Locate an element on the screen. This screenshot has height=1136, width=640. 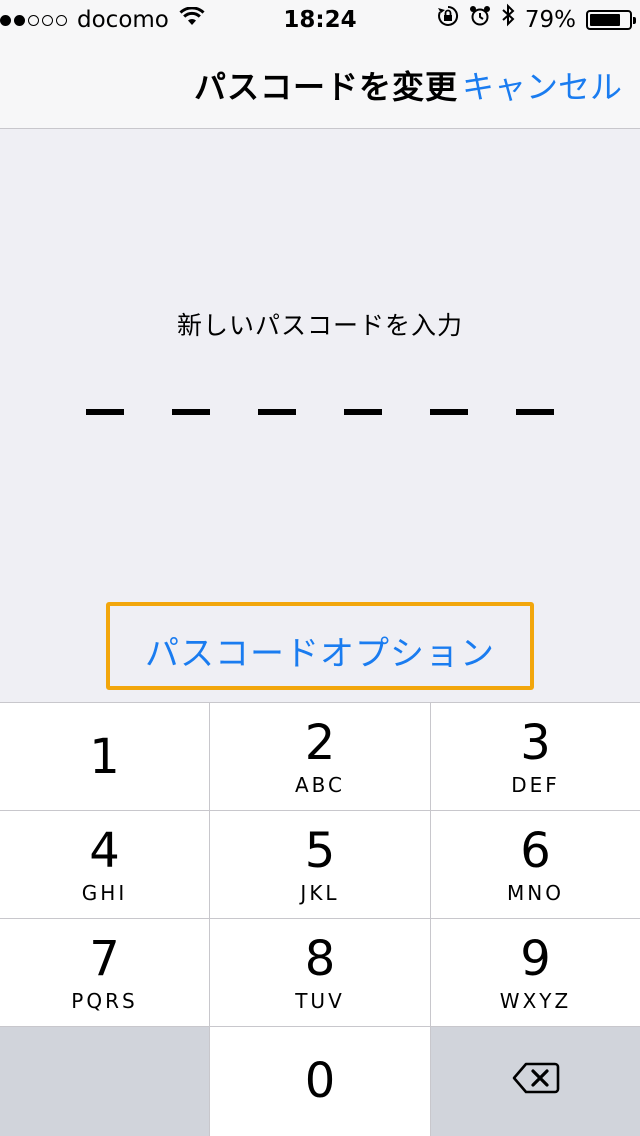
passcode-prompt: 新しいパスコードを入力 is located at coordinates (319, 325).